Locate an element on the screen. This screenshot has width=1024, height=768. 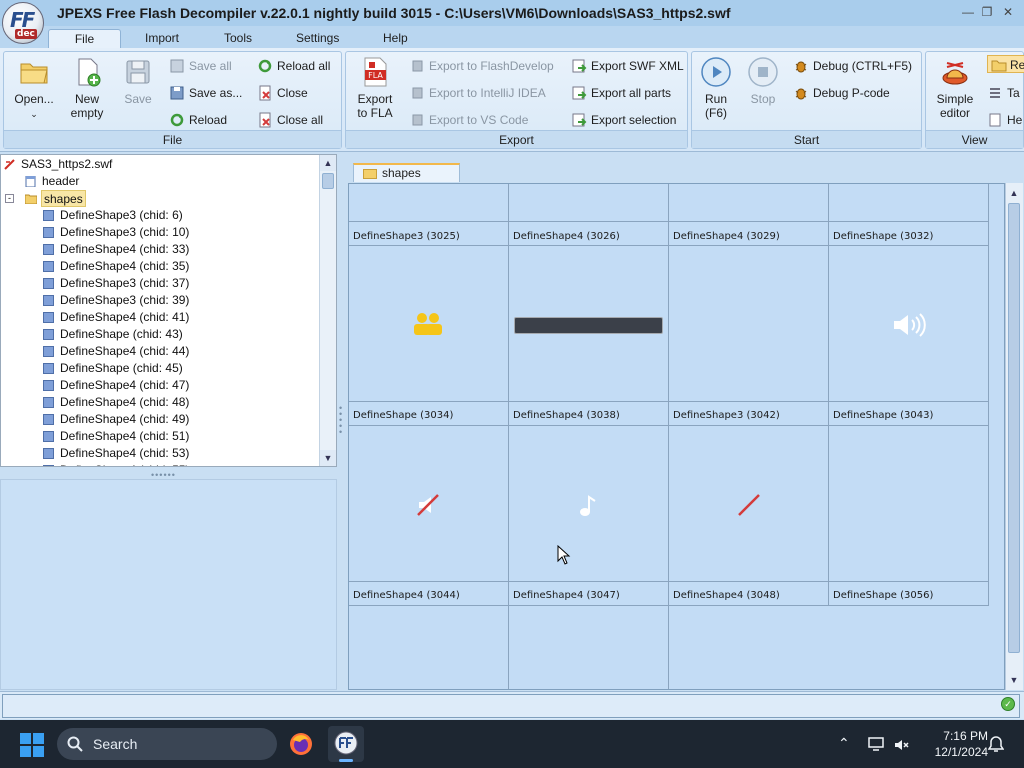
shapes-folder-tab: shapes is located at coordinates (406, 172).